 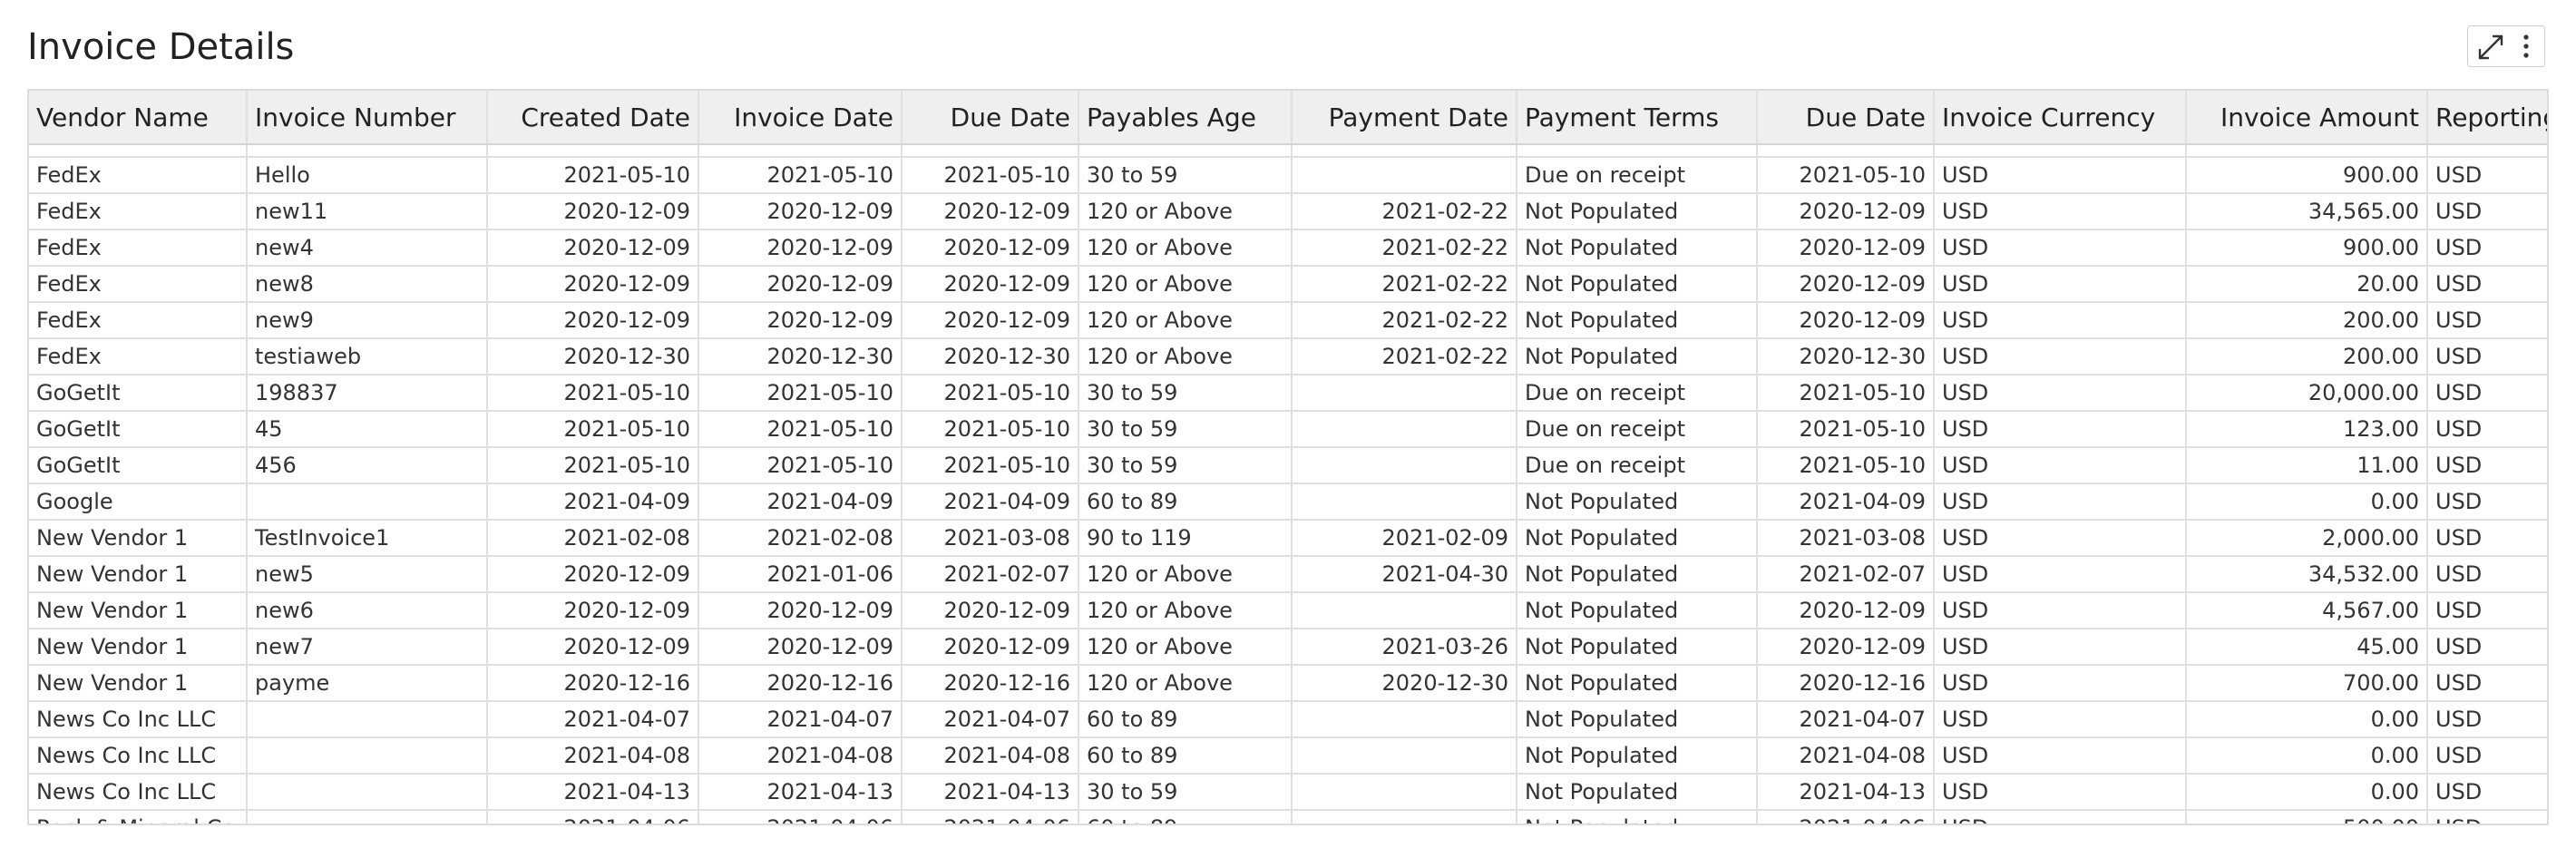 I want to click on col-header-payables-age: Payables Age, so click(x=1185, y=117).